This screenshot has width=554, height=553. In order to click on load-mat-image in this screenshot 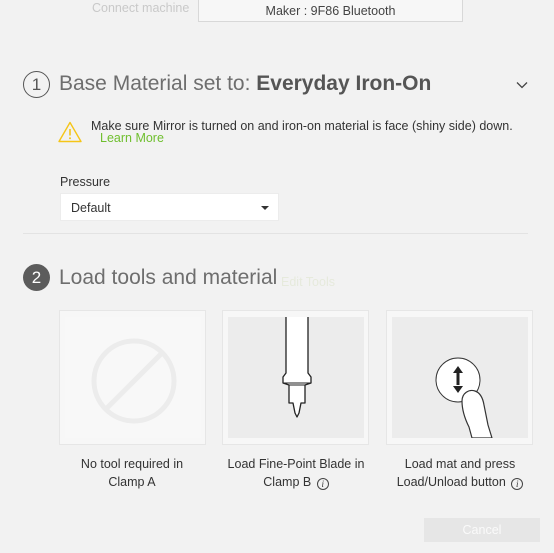, I will do `click(460, 378)`.